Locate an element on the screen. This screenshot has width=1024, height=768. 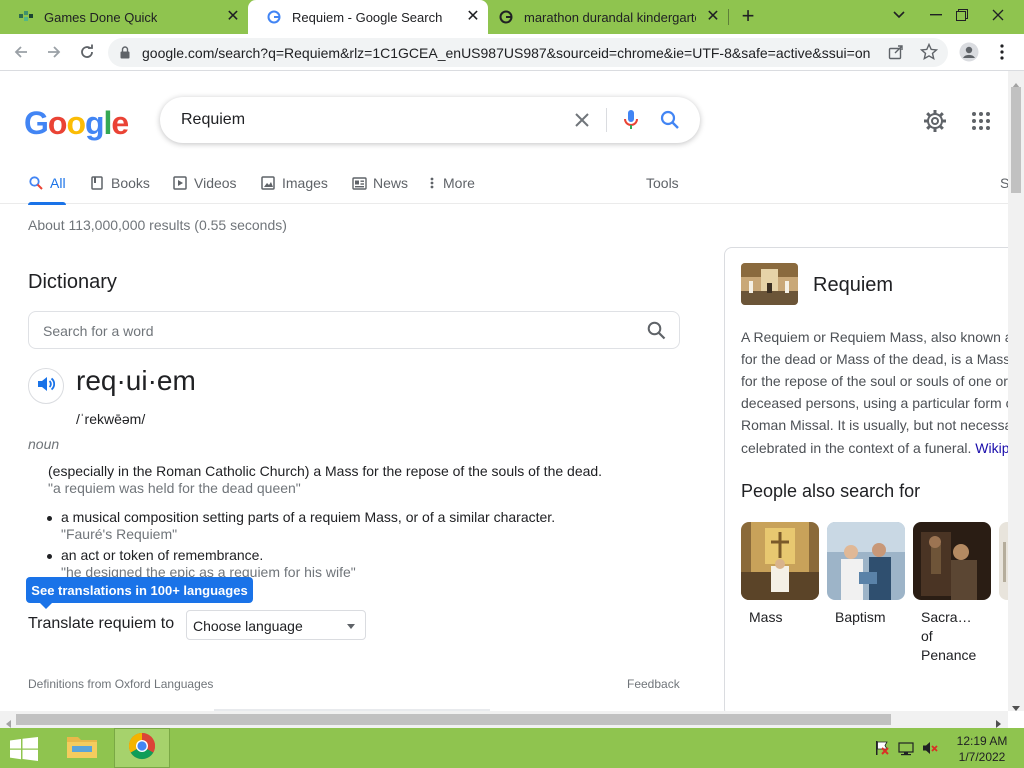
knowledge-panel-title: Requiem is located at coordinates (853, 285).